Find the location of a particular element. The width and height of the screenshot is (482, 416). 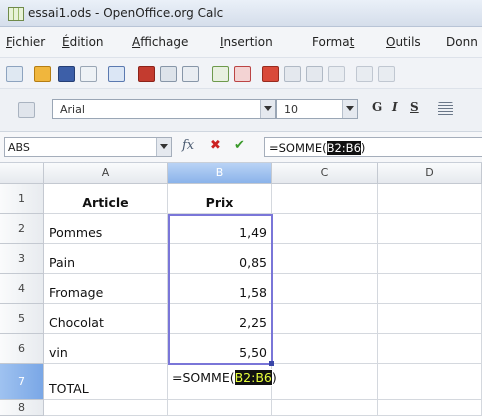

spellcheck-icon is located at coordinates (220, 74).